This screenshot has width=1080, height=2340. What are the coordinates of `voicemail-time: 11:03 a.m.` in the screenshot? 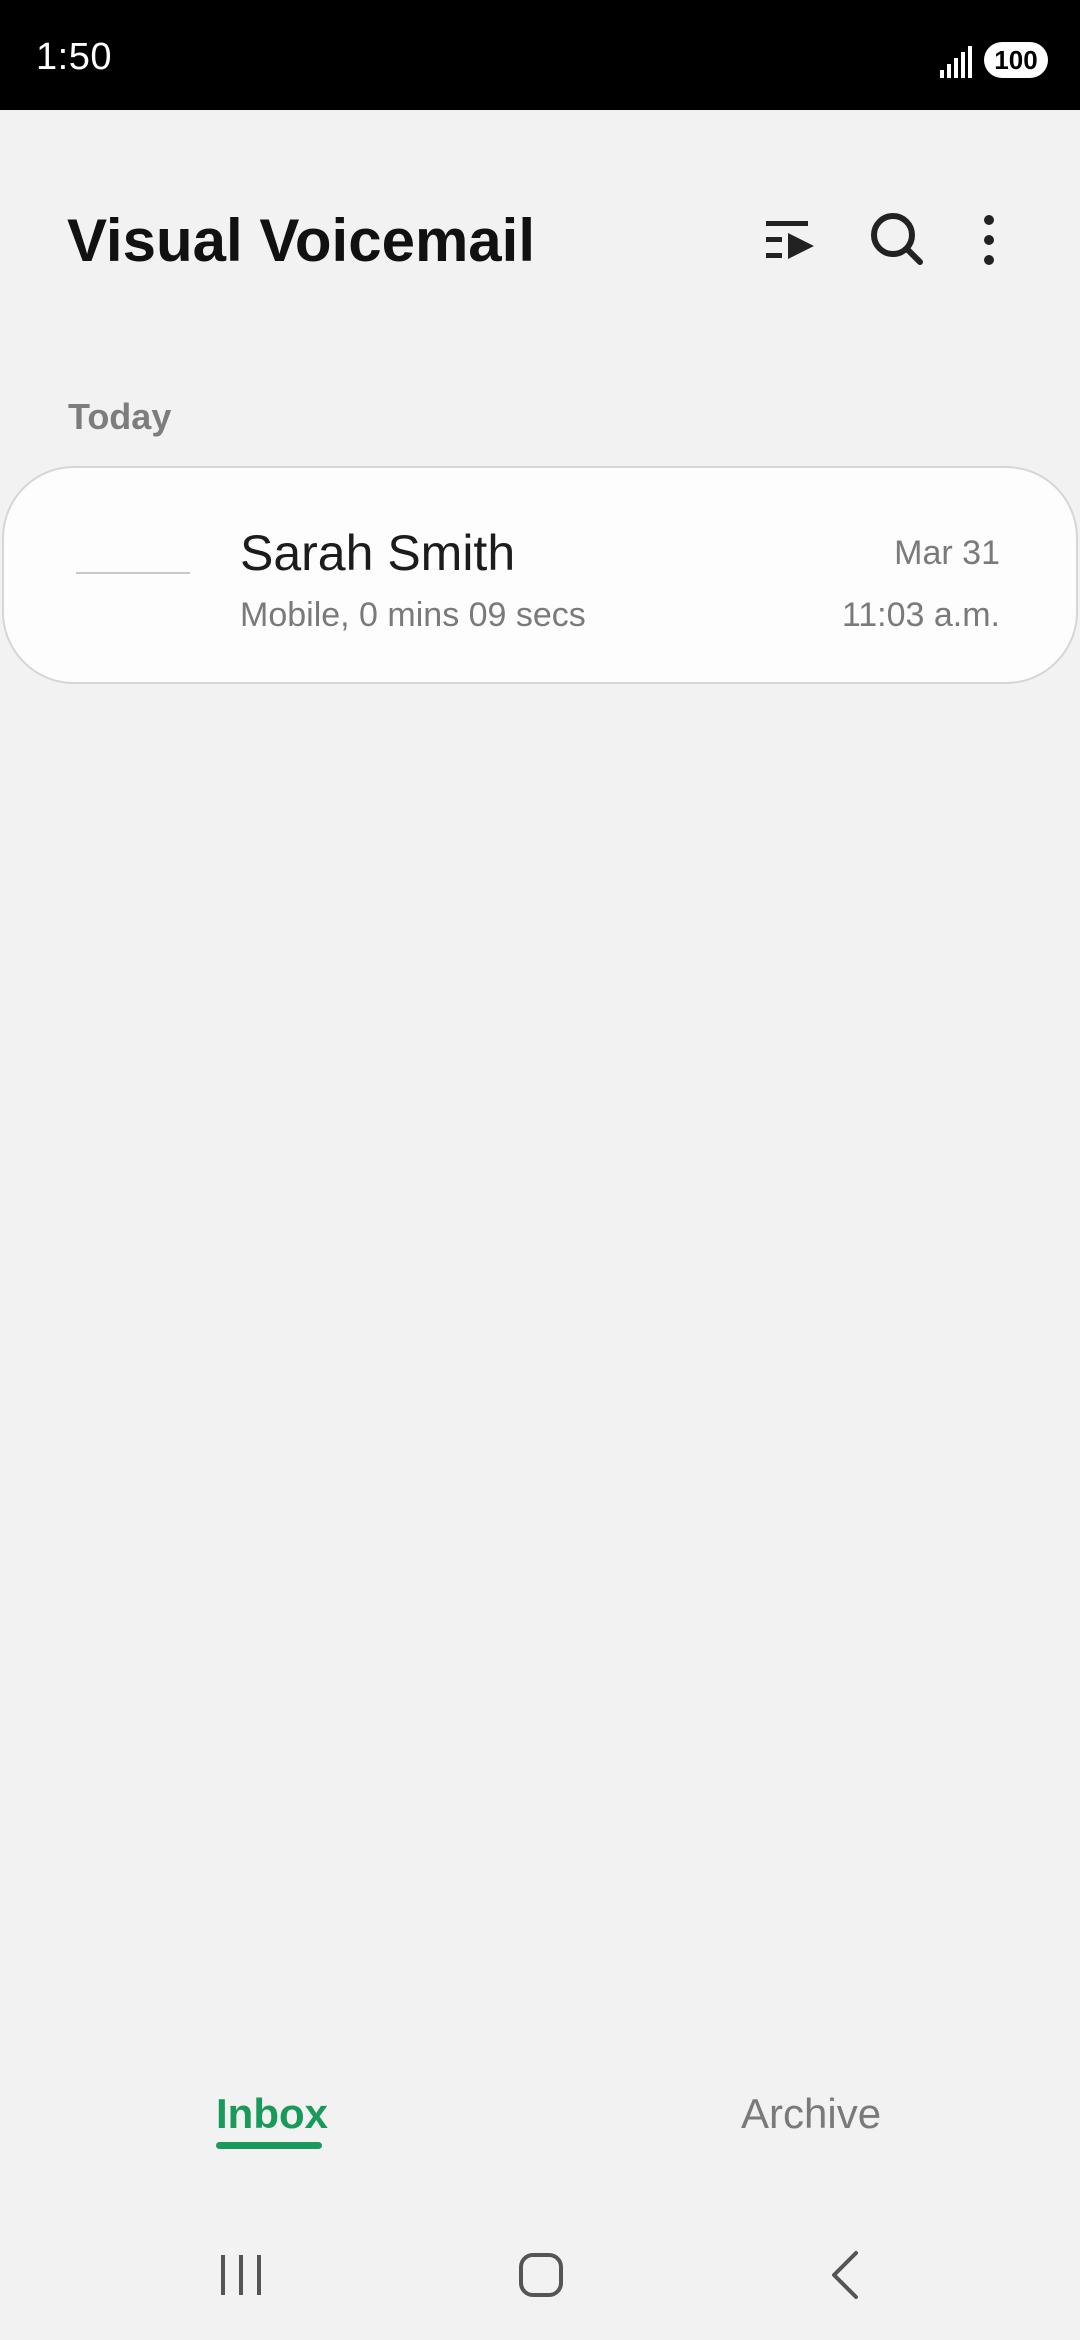 It's located at (920, 615).